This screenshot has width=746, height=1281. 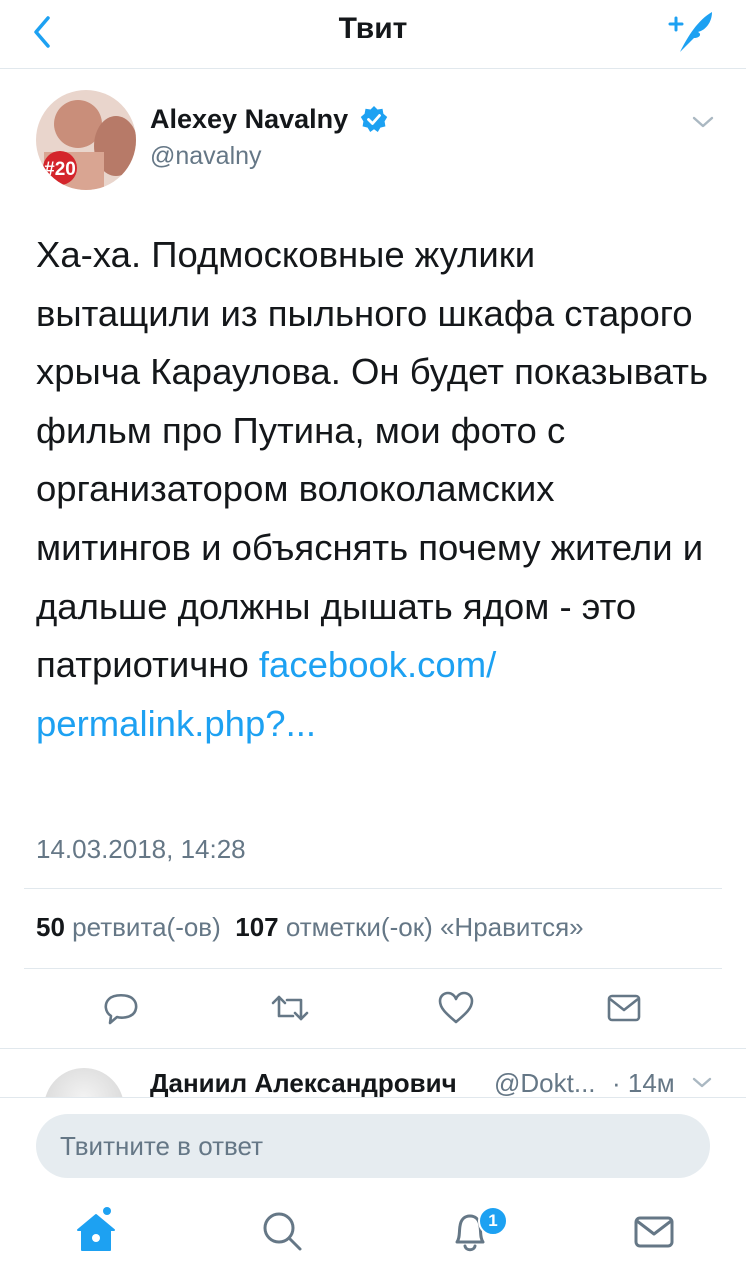 I want to click on like-icon, so click(x=456, y=1007).